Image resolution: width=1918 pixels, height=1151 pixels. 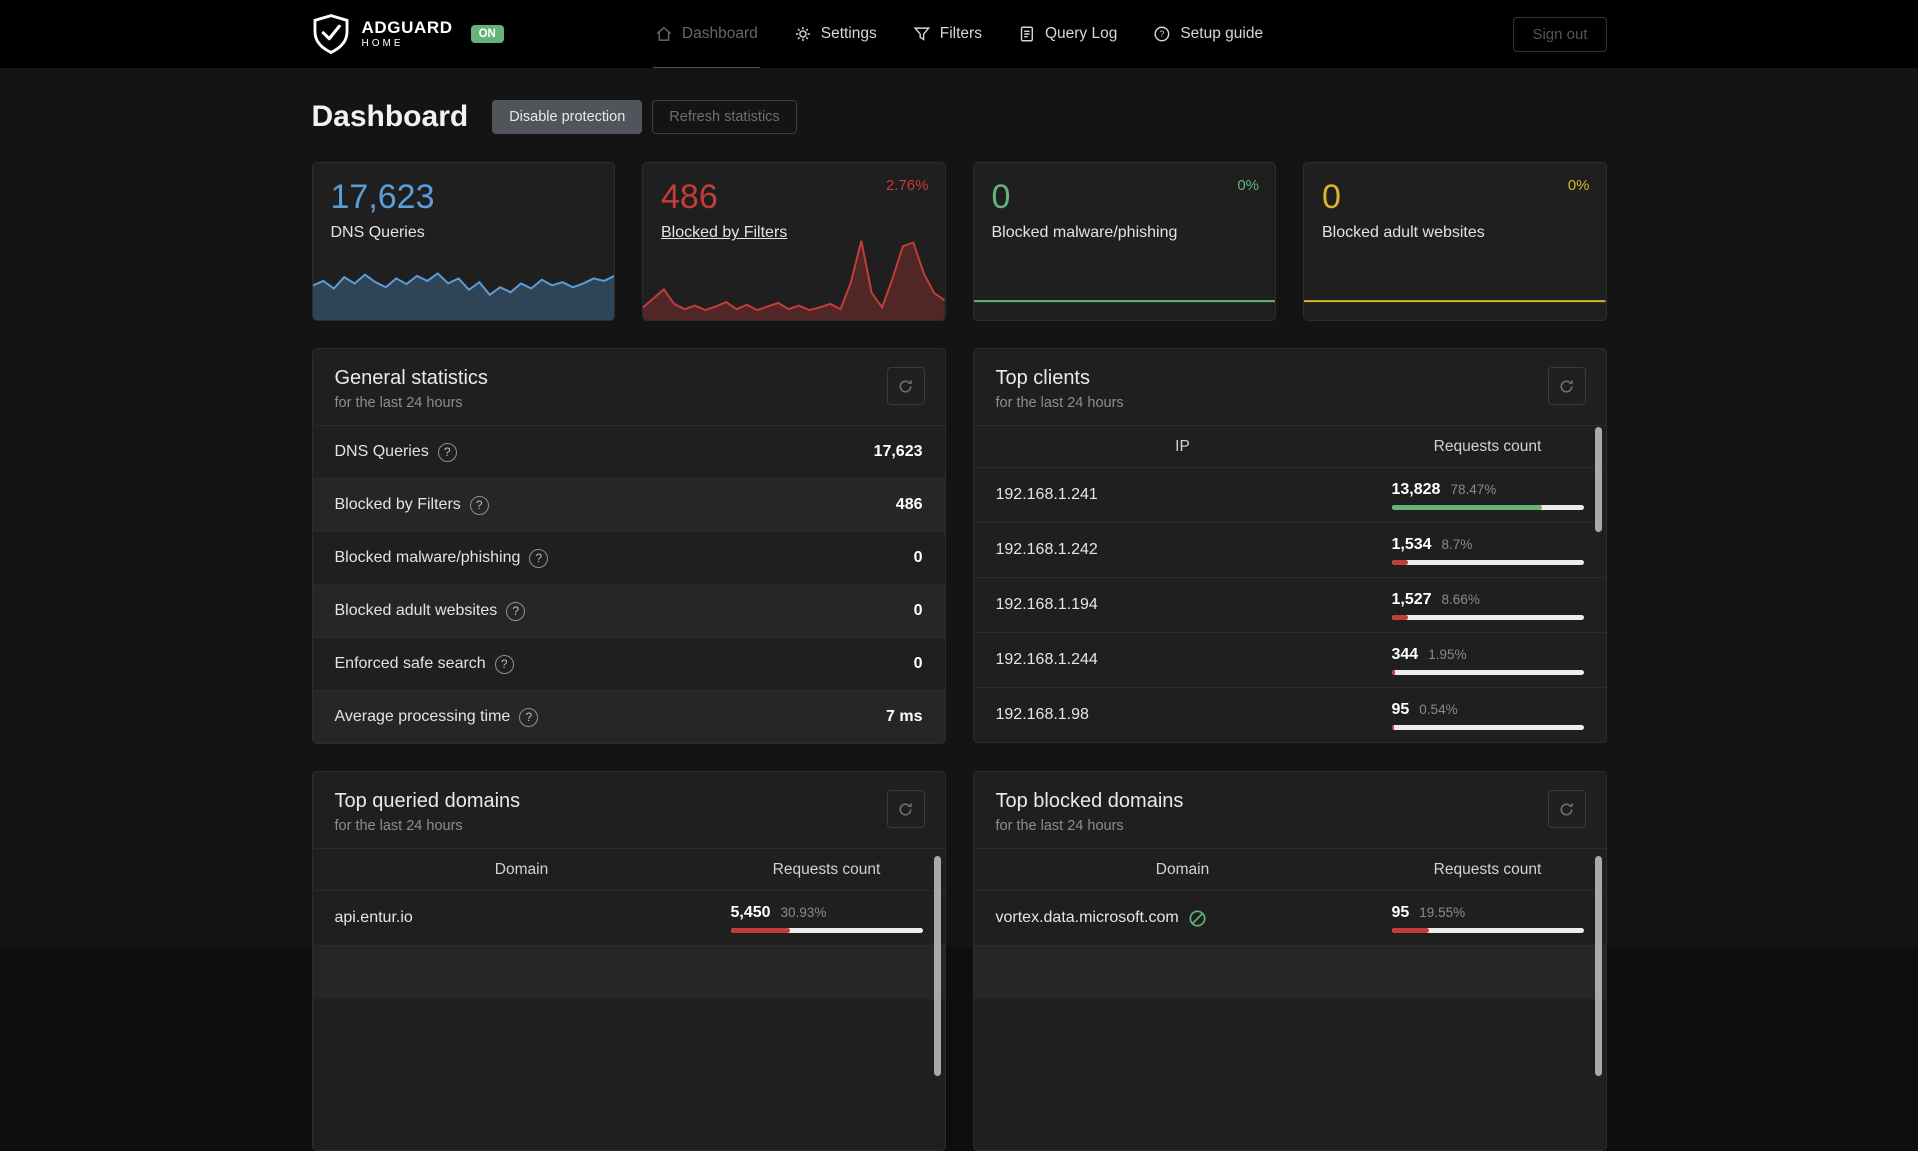 I want to click on client-ip: 192.168.1.244, so click(x=1046, y=659).